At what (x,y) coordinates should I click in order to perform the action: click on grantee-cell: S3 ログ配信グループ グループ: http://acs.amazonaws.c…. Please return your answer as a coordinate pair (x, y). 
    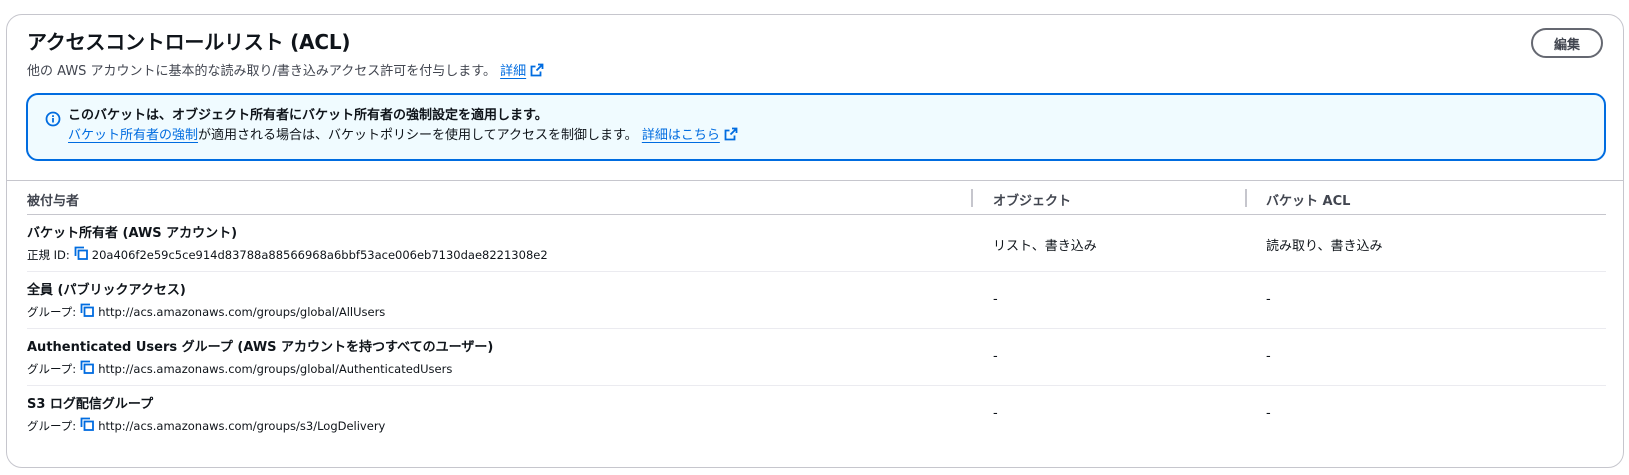
    Looking at the image, I should click on (206, 415).